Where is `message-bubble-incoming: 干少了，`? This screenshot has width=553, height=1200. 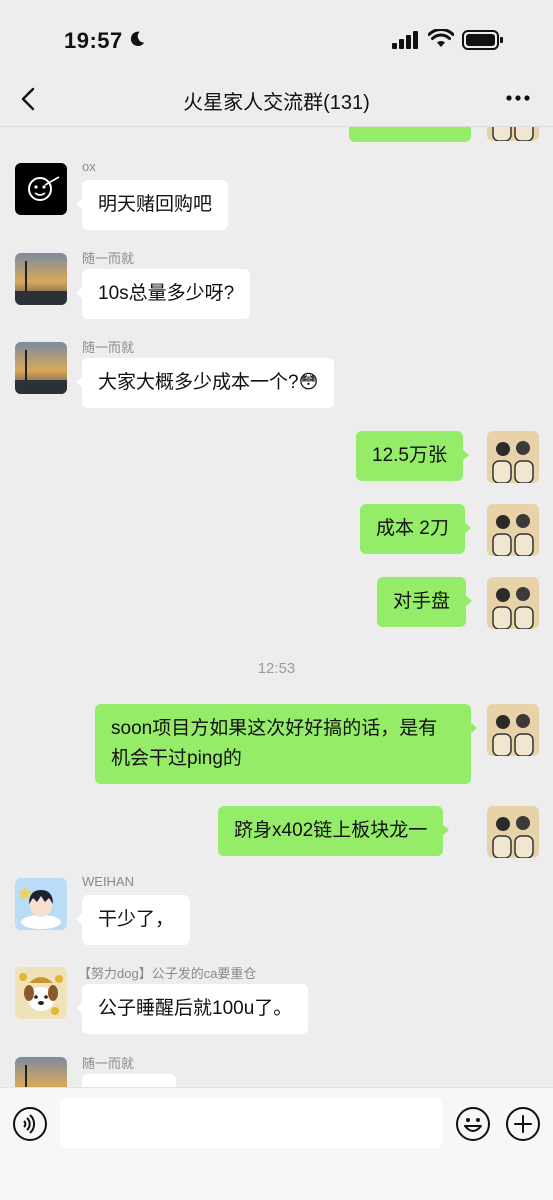
message-bubble-incoming: 干少了， is located at coordinates (133, 920).